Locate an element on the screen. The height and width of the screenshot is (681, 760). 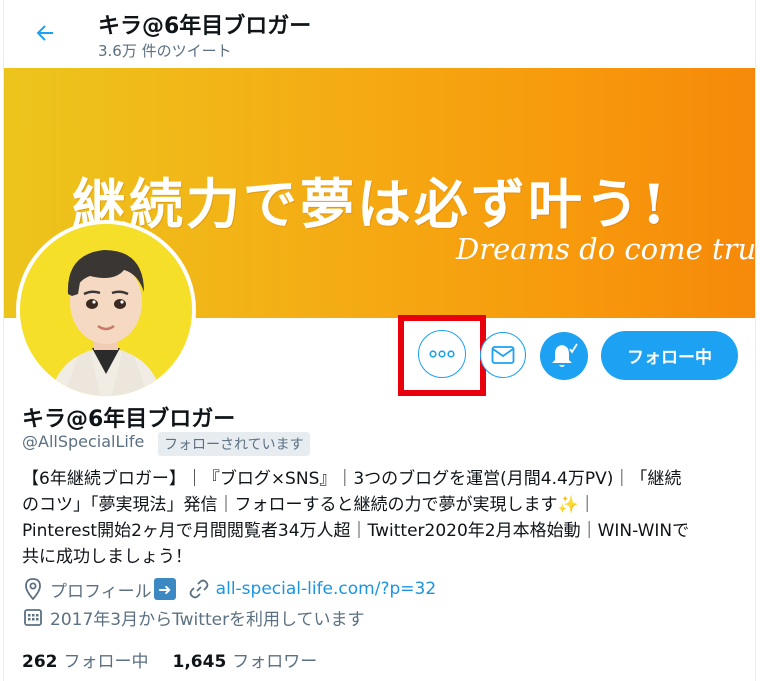
tweet-count: 3.6万 件のツイート is located at coordinates (165, 51).